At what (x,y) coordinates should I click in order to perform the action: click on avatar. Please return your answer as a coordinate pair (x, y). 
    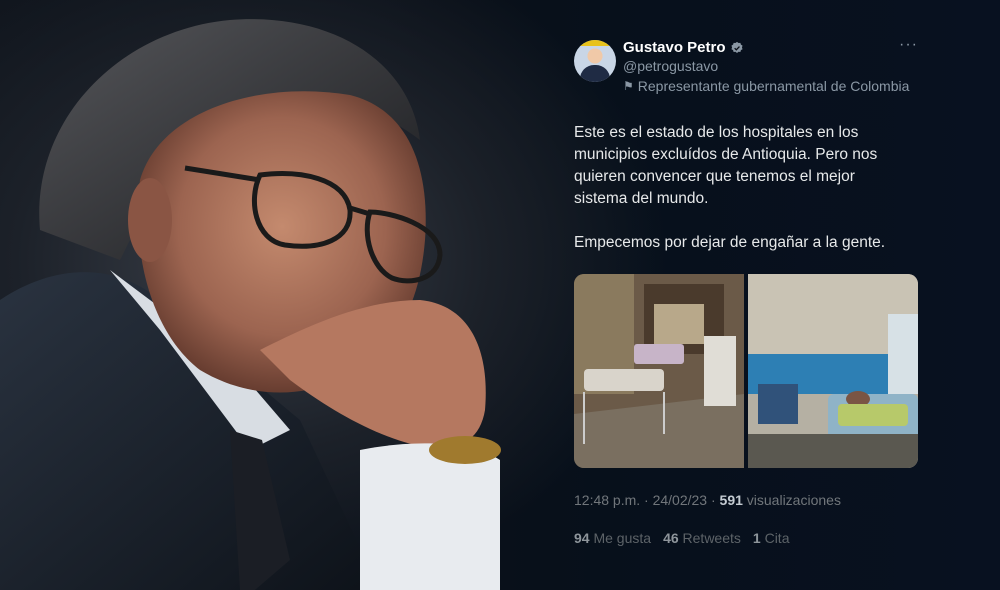
    Looking at the image, I should click on (595, 61).